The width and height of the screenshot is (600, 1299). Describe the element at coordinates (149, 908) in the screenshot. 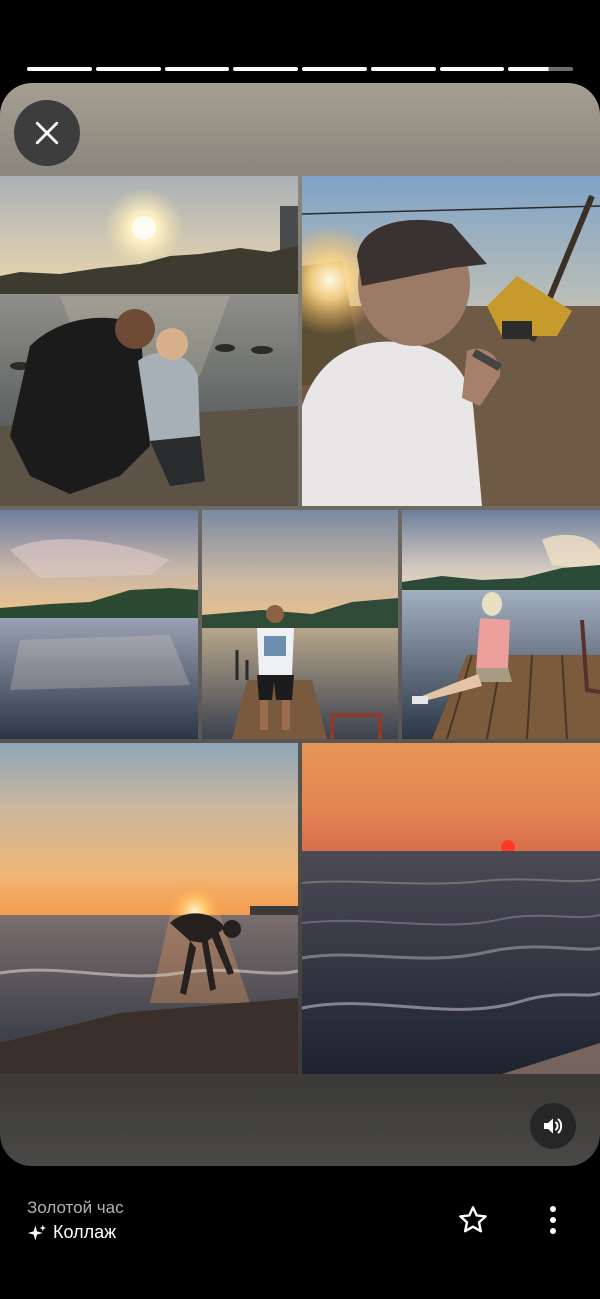

I see `photo-sunset-beach-man` at that location.